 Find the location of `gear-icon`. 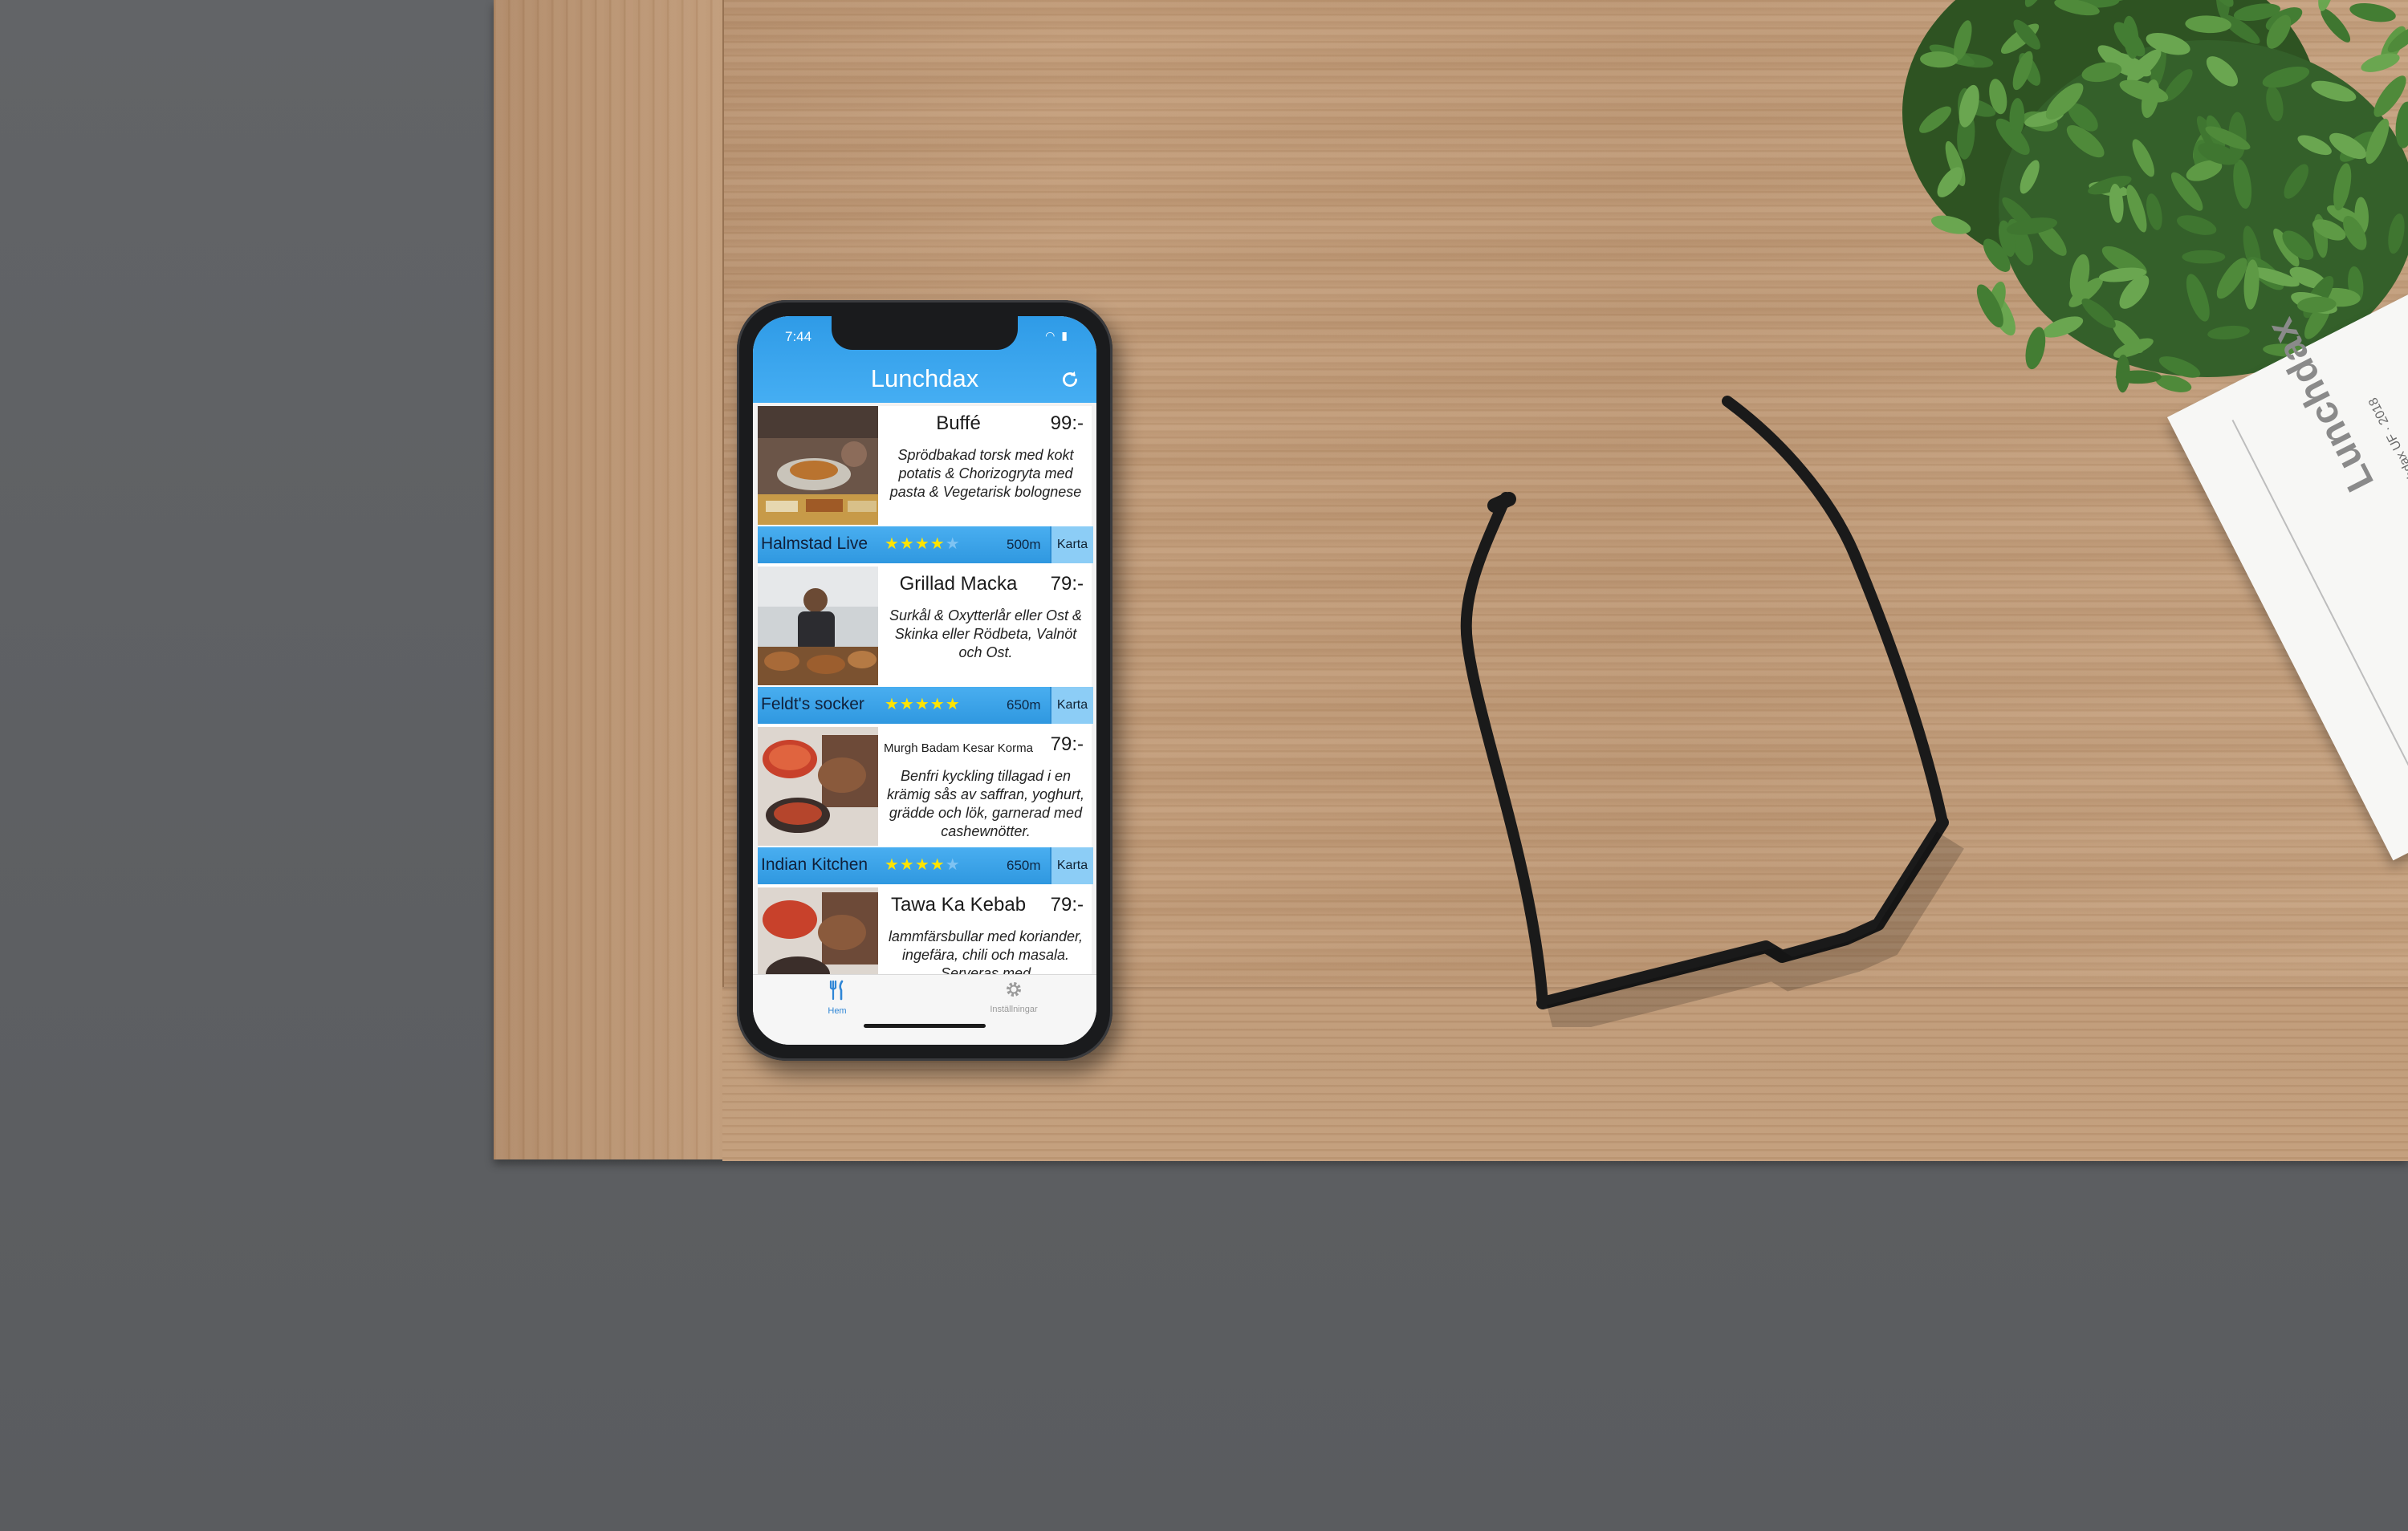

gear-icon is located at coordinates (1014, 989).